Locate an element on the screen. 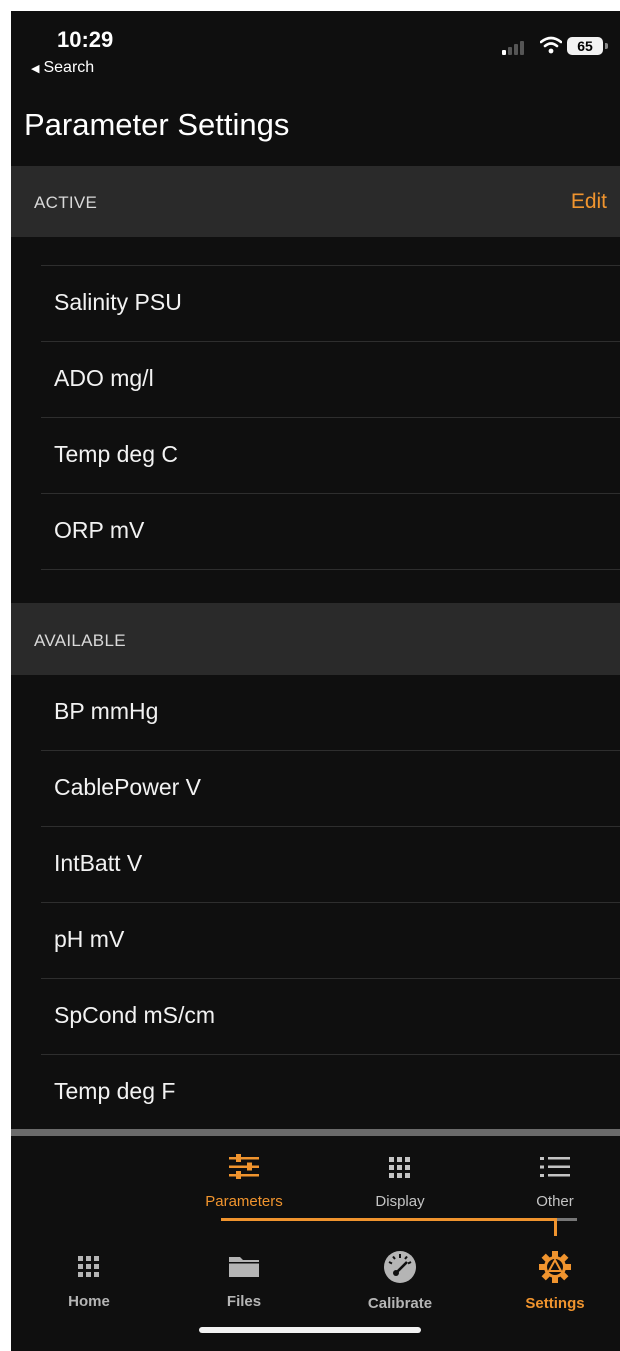 The height and width of the screenshot is (1351, 620). cellular-signal-icon is located at coordinates (516, 47).